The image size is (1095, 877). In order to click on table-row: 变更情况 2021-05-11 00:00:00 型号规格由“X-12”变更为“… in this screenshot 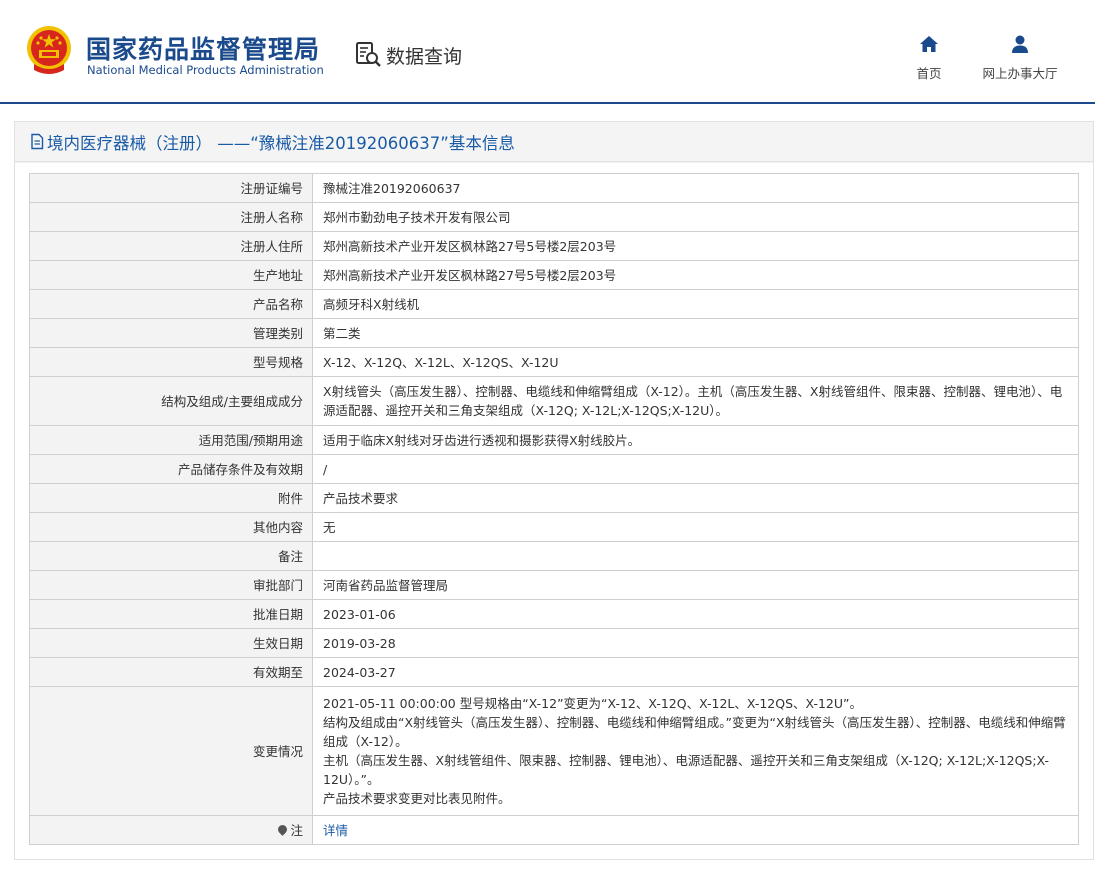, I will do `click(554, 751)`.